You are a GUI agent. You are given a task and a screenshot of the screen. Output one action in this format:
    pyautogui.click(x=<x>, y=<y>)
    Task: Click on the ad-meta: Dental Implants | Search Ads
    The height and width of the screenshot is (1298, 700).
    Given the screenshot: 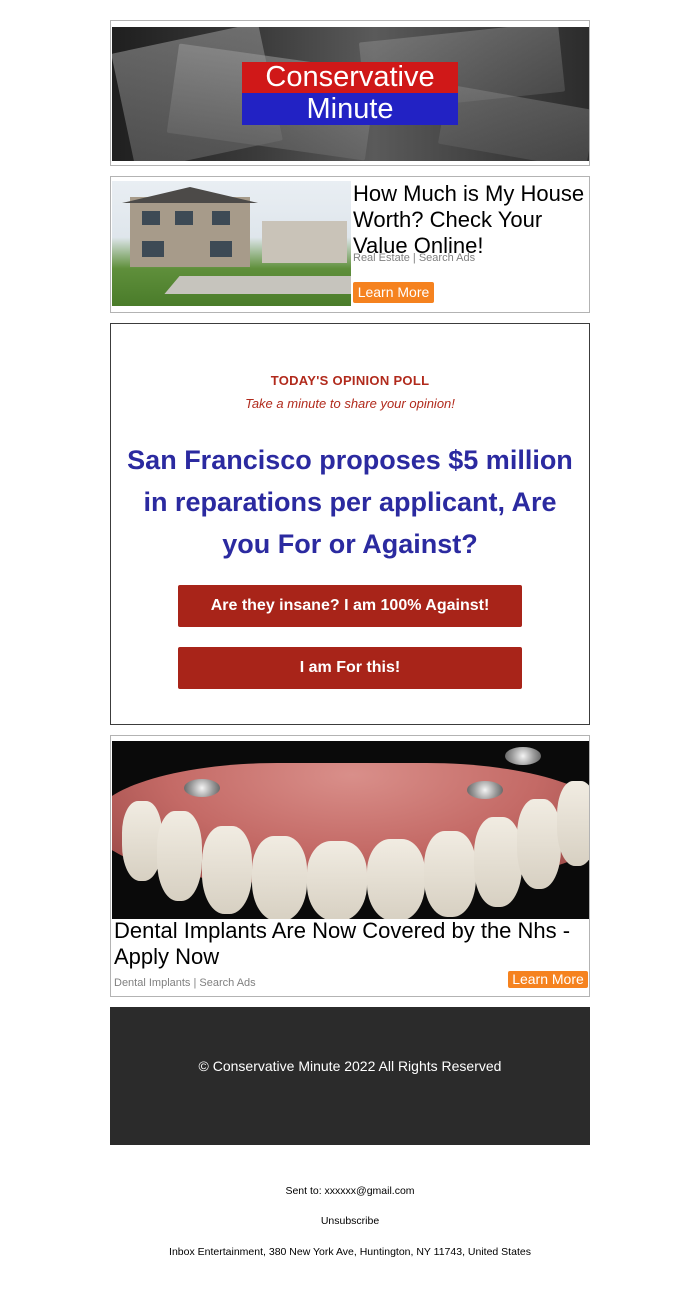 What is the action you would take?
    pyautogui.click(x=185, y=983)
    